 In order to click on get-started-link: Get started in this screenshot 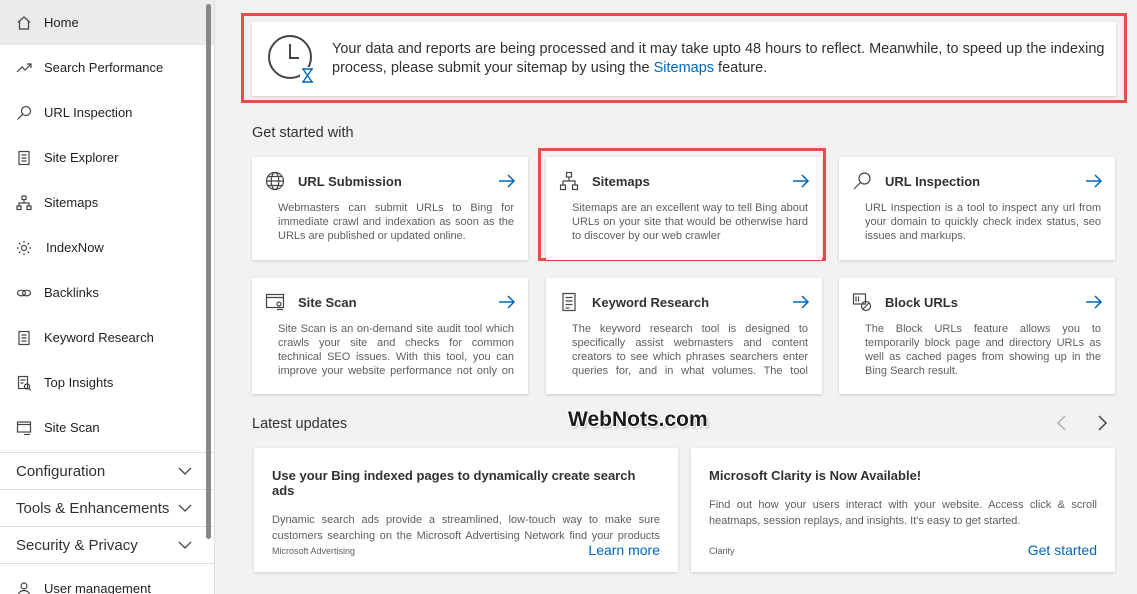, I will do `click(1062, 550)`.